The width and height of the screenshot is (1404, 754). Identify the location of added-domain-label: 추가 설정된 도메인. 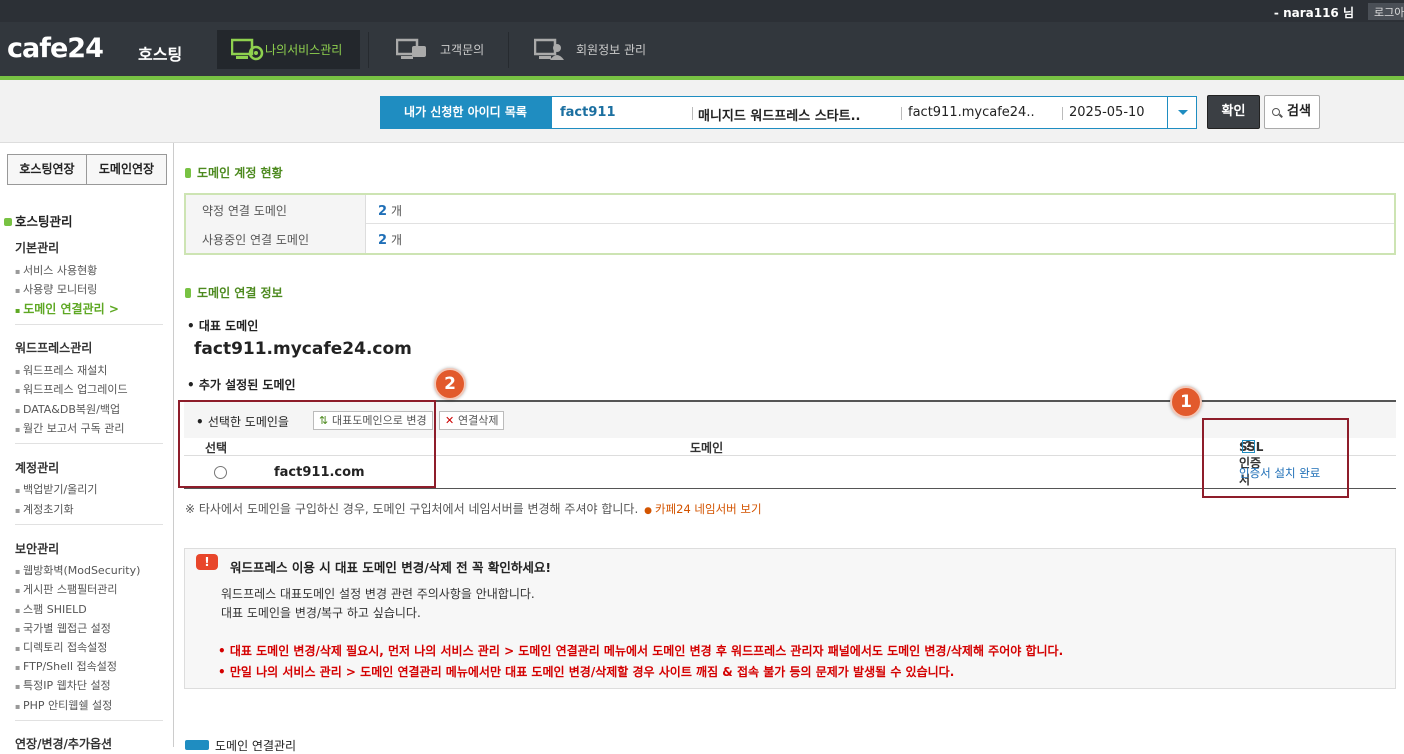
(241, 384).